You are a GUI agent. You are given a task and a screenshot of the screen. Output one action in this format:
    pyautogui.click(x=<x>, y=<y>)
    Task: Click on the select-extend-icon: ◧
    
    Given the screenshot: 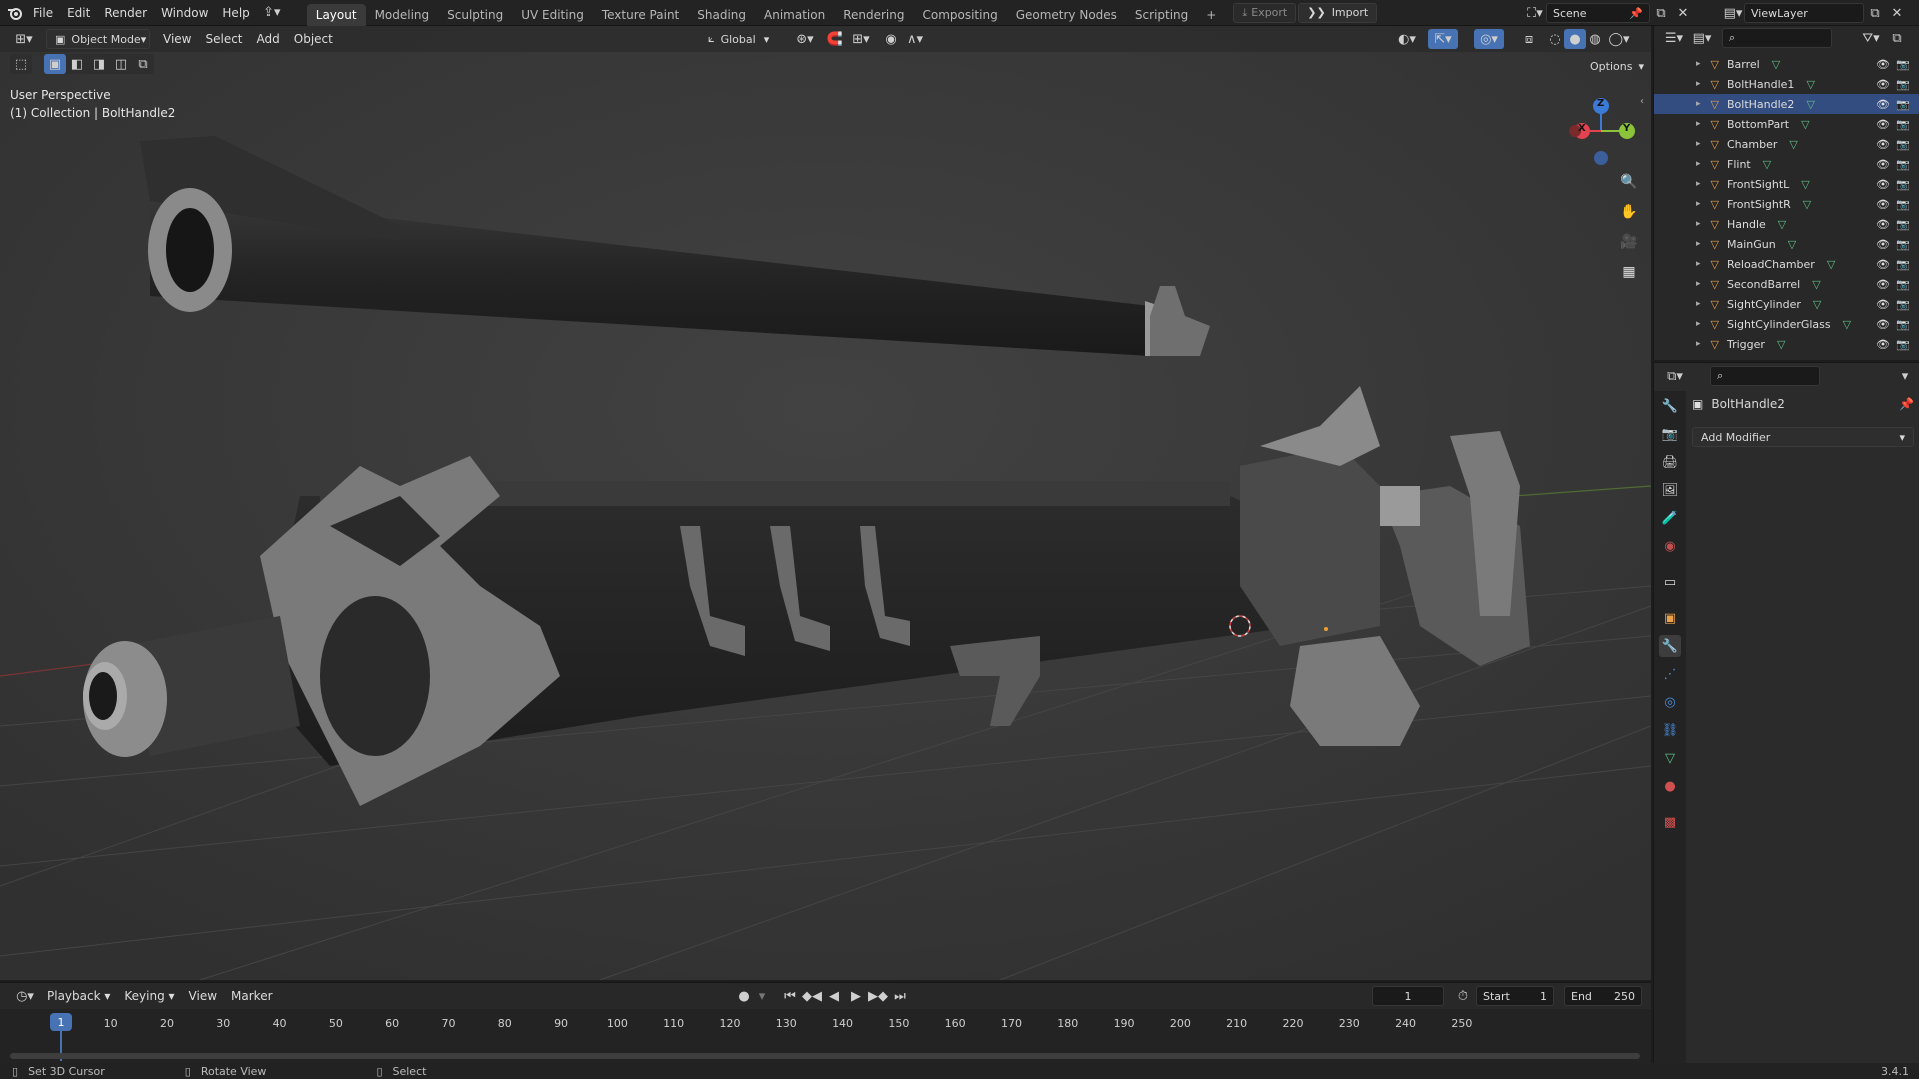 What is the action you would take?
    pyautogui.click(x=77, y=64)
    